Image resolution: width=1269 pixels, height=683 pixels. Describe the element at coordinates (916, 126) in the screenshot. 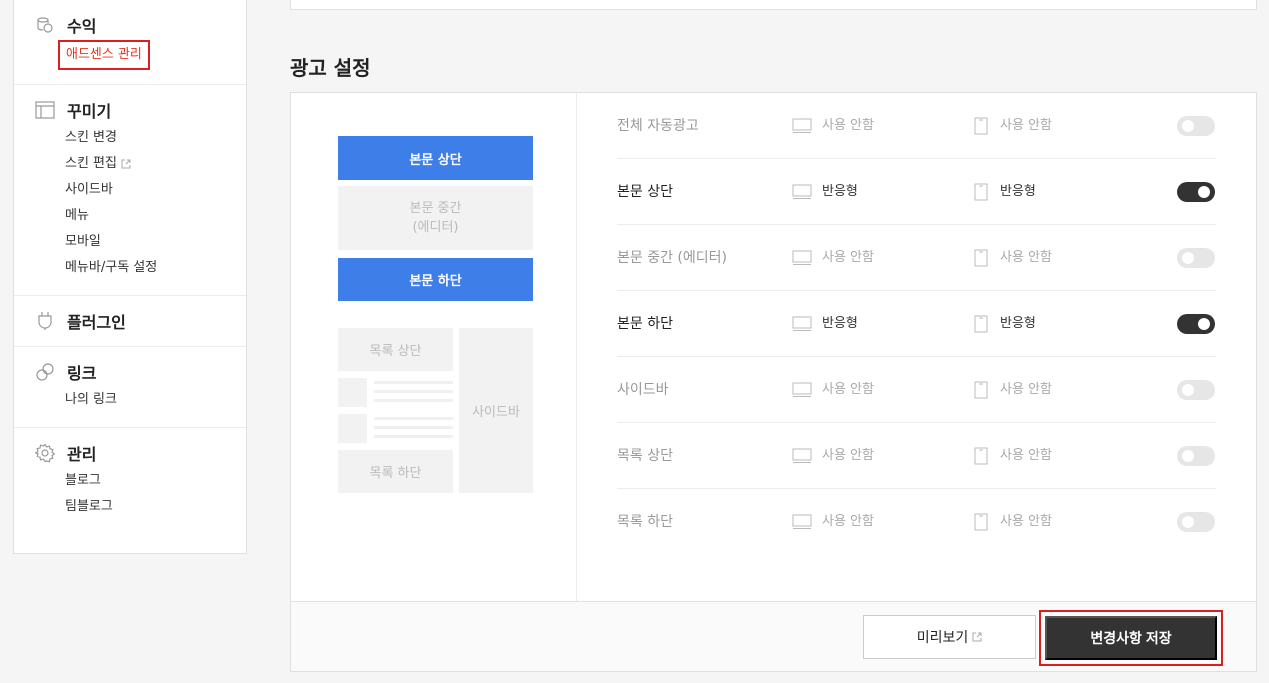

I see `ad-setting-row: 전체 자동광고 사용 안함 사용 안함` at that location.